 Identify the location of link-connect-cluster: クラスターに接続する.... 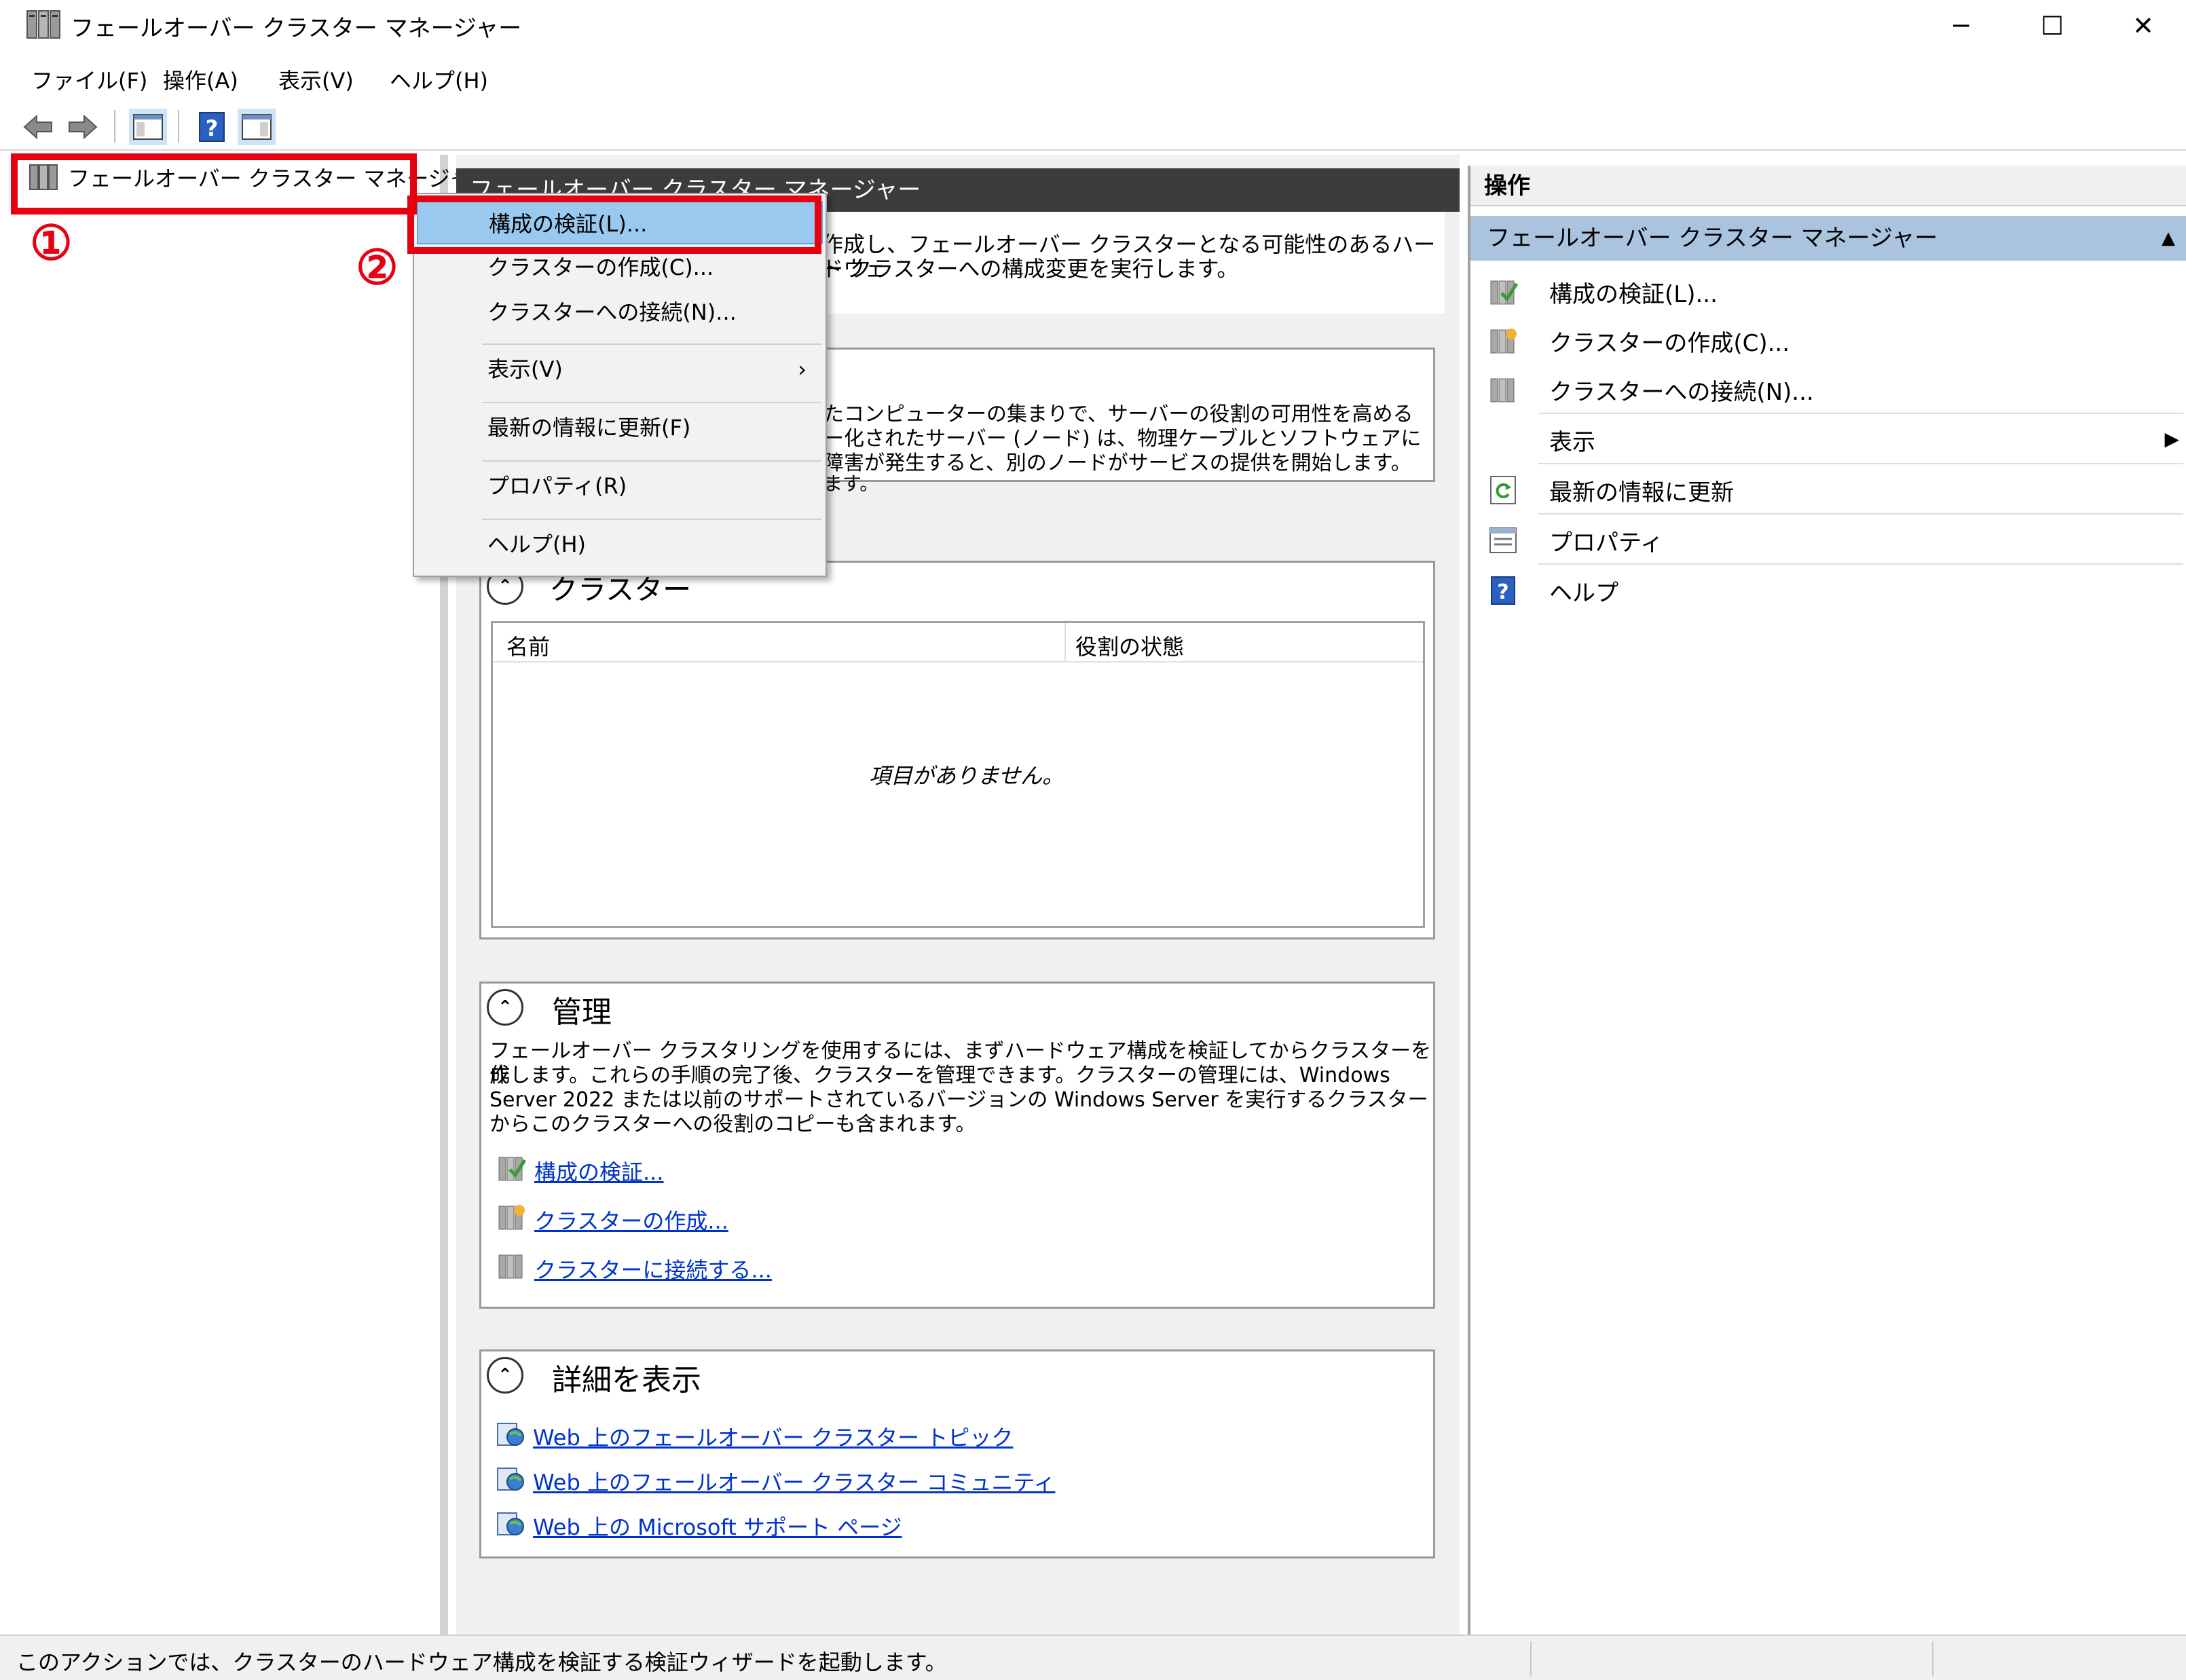
(634, 1269).